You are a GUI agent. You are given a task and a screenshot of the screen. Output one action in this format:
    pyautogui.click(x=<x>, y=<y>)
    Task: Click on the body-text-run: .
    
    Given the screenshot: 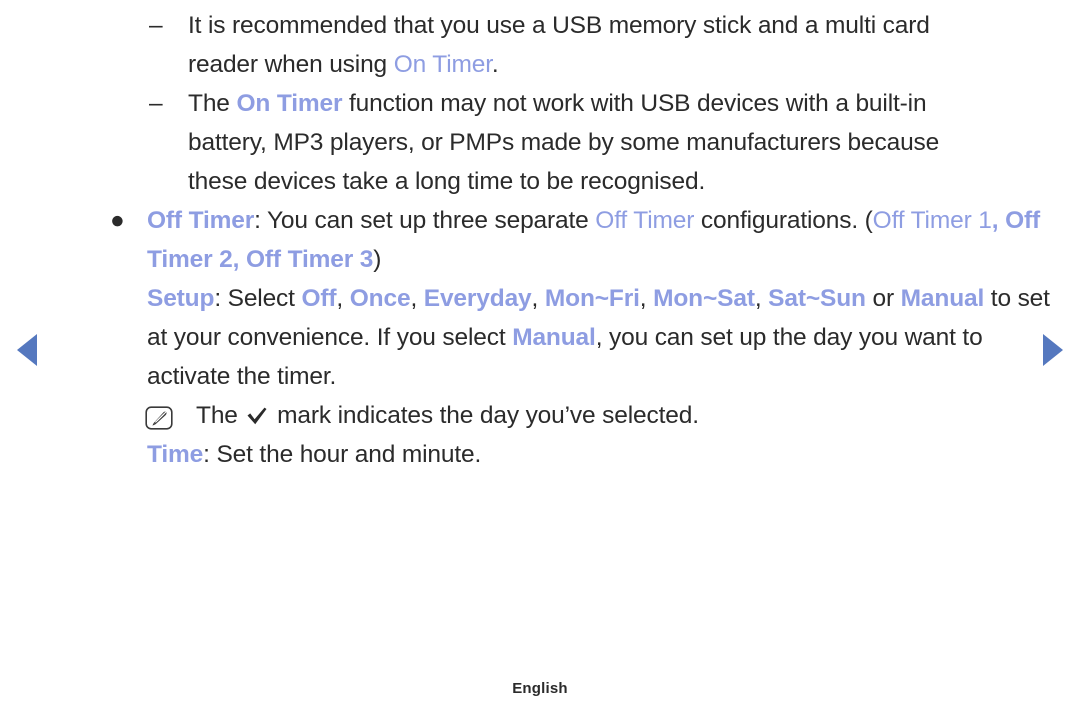 What is the action you would take?
    pyautogui.click(x=495, y=64)
    